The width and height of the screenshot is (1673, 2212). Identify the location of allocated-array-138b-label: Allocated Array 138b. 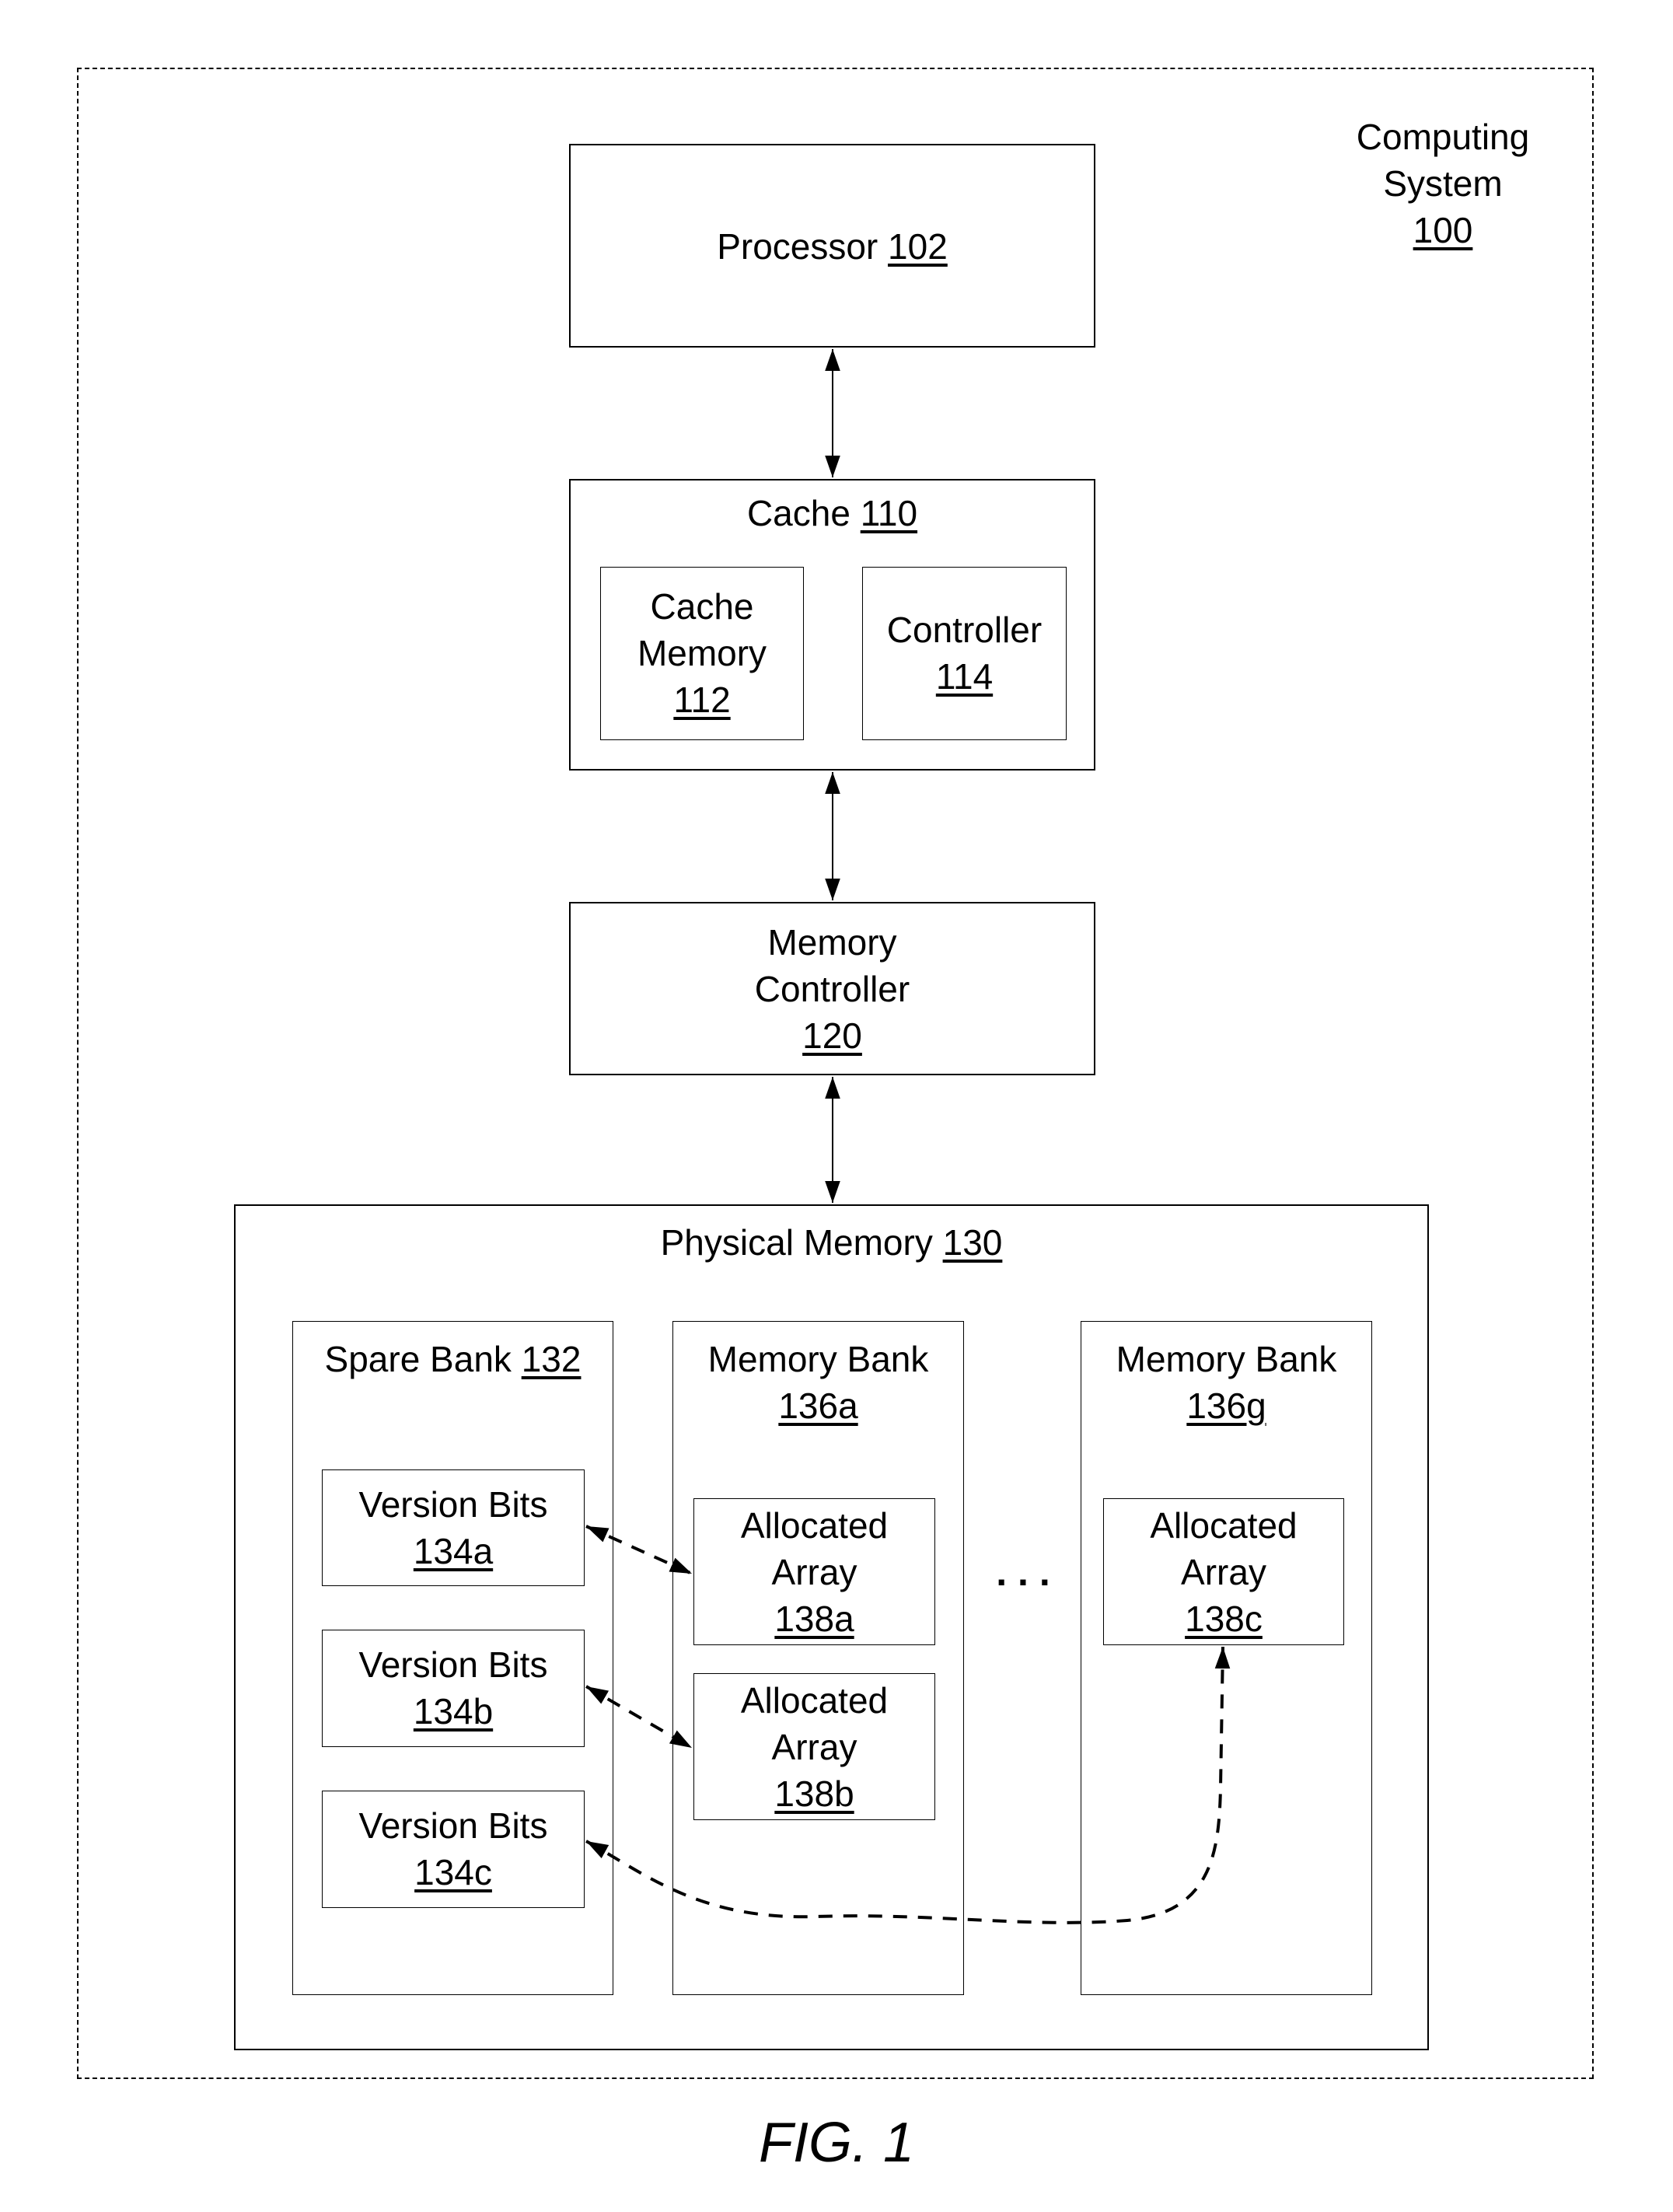
(814, 1747).